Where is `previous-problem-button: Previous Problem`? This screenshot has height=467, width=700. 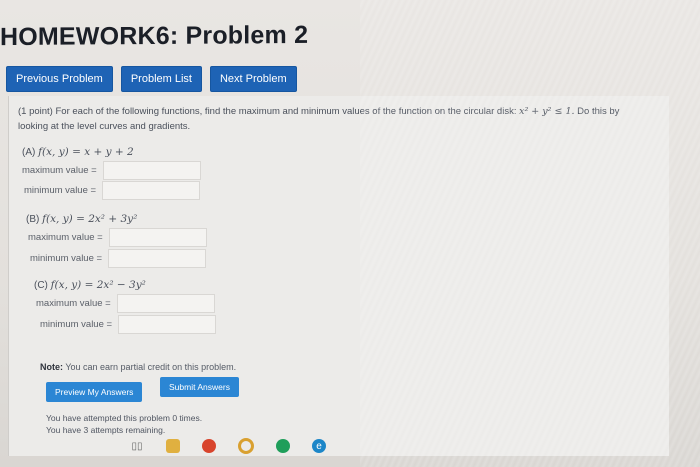
previous-problem-button: Previous Problem is located at coordinates (59, 79).